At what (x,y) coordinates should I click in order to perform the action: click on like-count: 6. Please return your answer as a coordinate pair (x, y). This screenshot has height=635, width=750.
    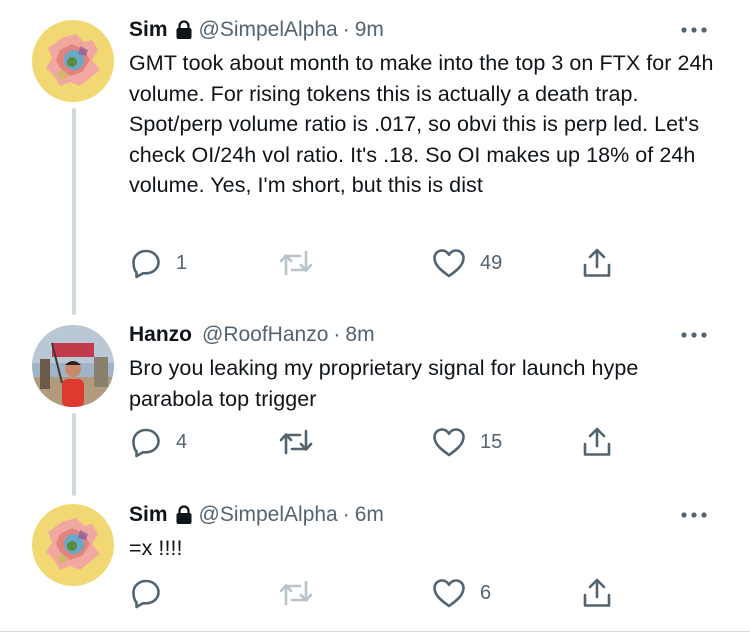
    Looking at the image, I should click on (486, 592).